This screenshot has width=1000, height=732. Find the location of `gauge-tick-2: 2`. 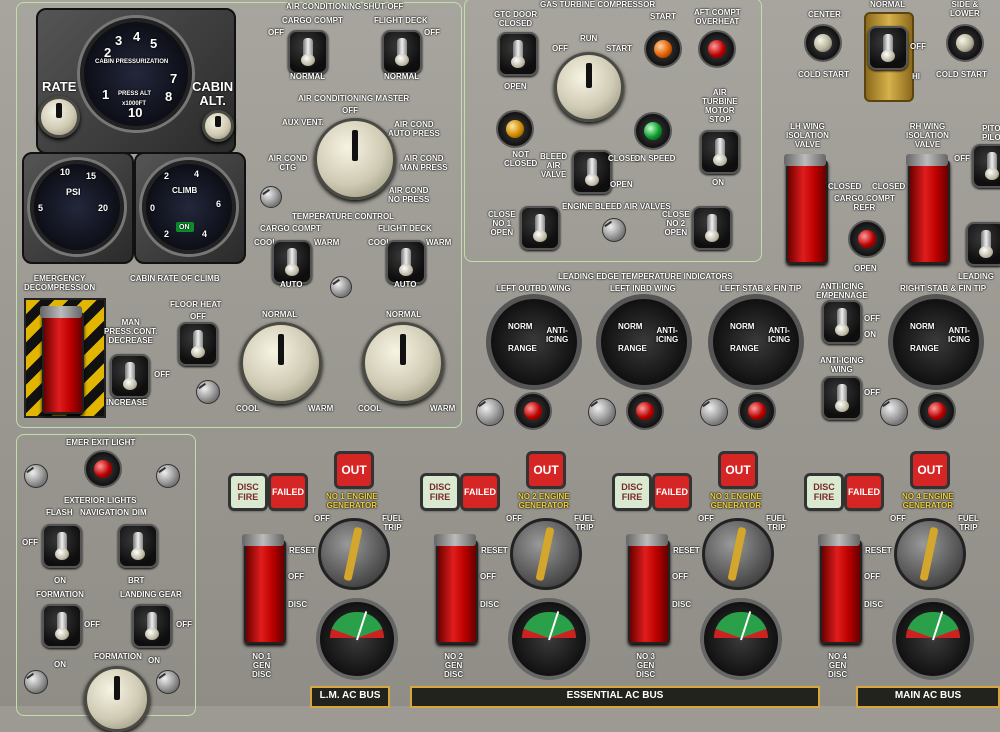

gauge-tick-2: 2 is located at coordinates (108, 52).